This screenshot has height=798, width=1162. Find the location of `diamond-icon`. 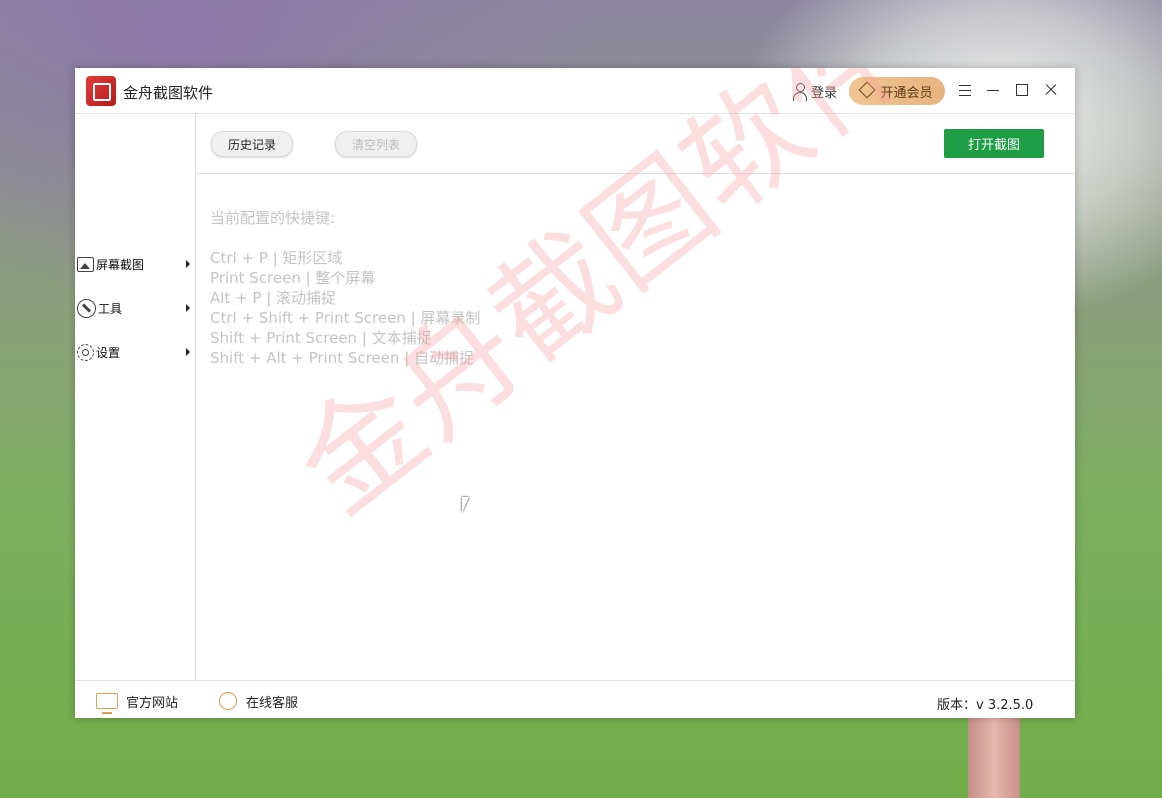

diamond-icon is located at coordinates (867, 90).